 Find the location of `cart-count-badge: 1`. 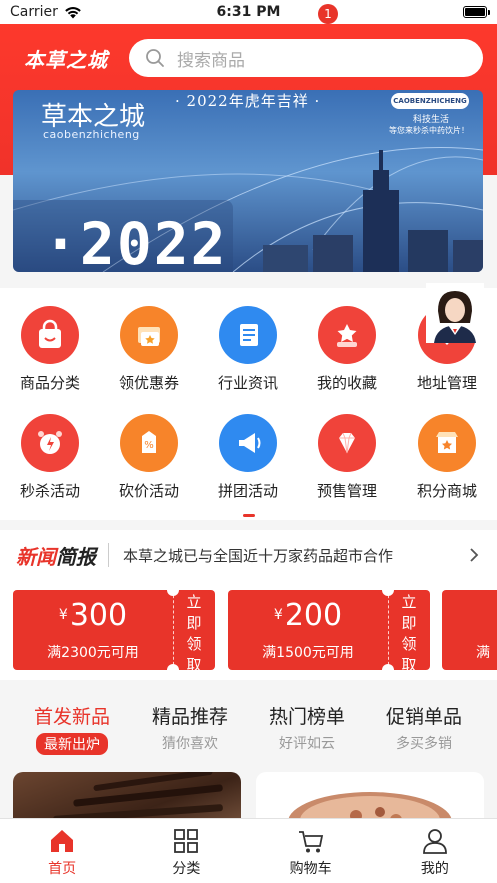

cart-count-badge: 1 is located at coordinates (328, 14).